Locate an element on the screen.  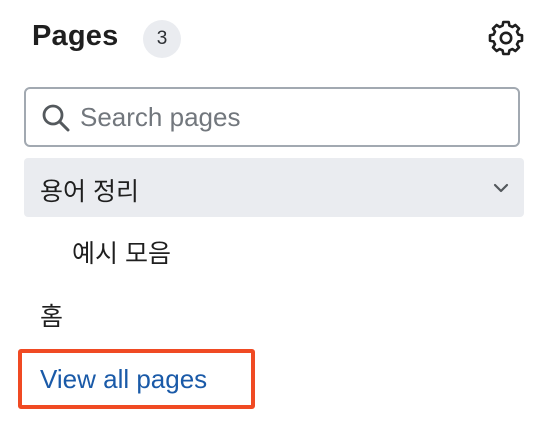
page-subitem: 예시 모음 is located at coordinates (121, 252).